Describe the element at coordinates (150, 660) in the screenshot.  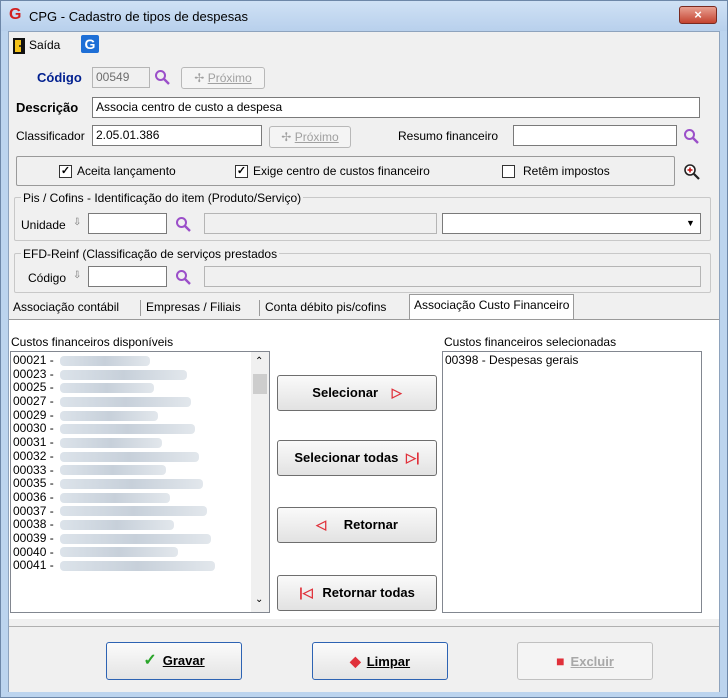
I see `check-icon: ✓` at that location.